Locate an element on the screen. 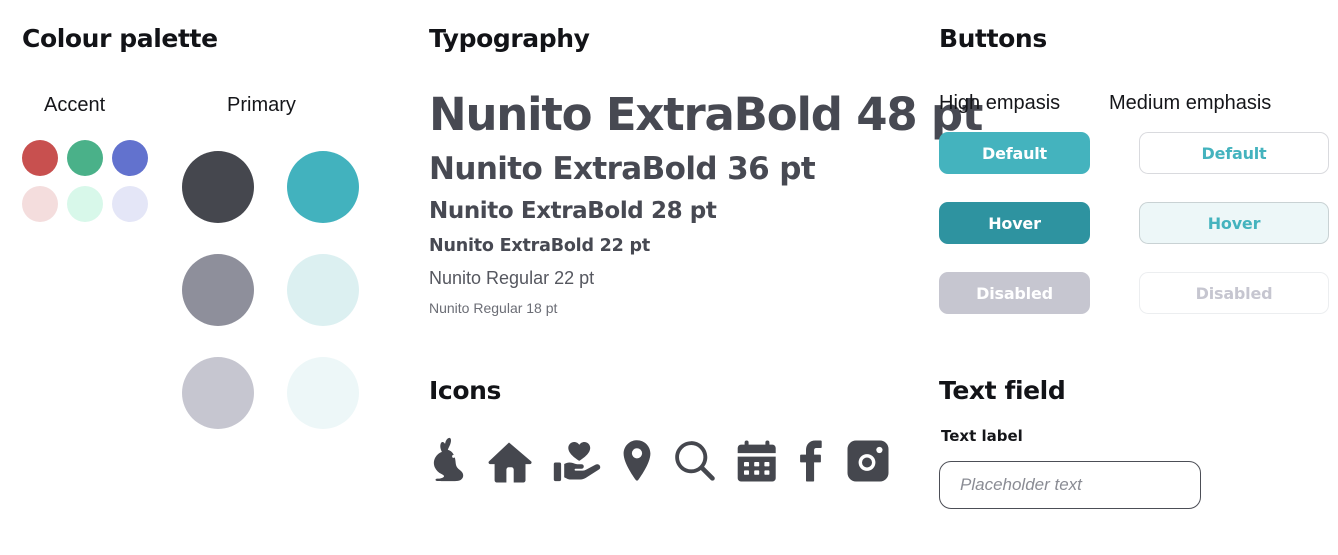 The width and height of the screenshot is (1338, 555). buttons-title: Buttons is located at coordinates (993, 38).